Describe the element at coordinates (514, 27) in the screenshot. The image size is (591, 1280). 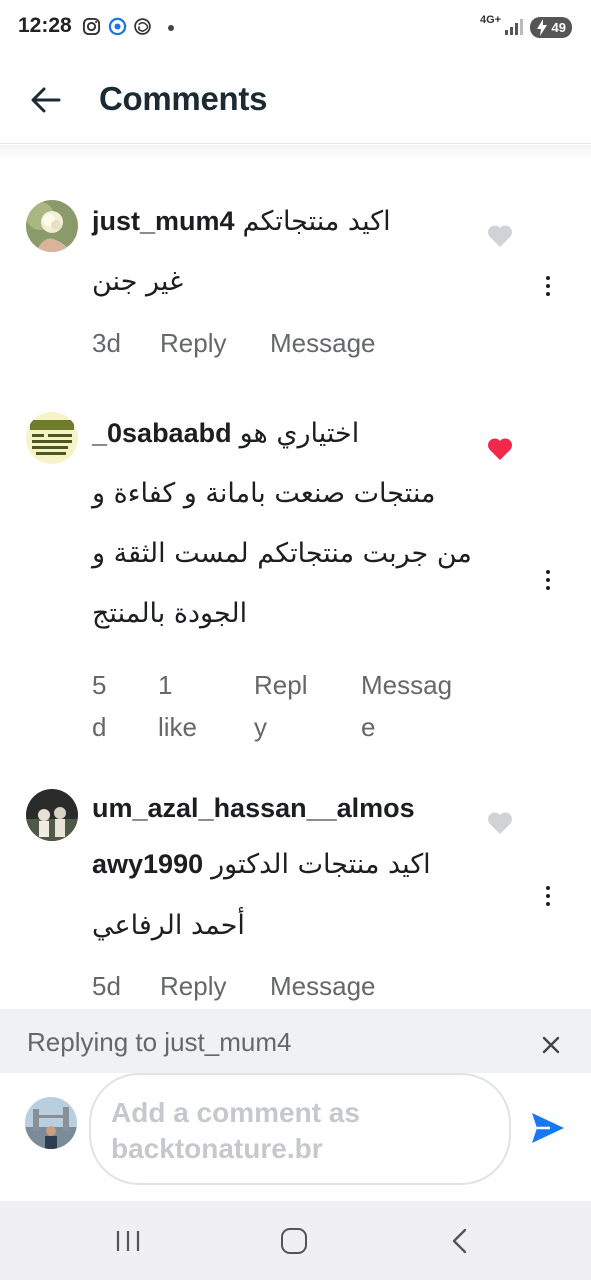
I see `signal-icon` at that location.